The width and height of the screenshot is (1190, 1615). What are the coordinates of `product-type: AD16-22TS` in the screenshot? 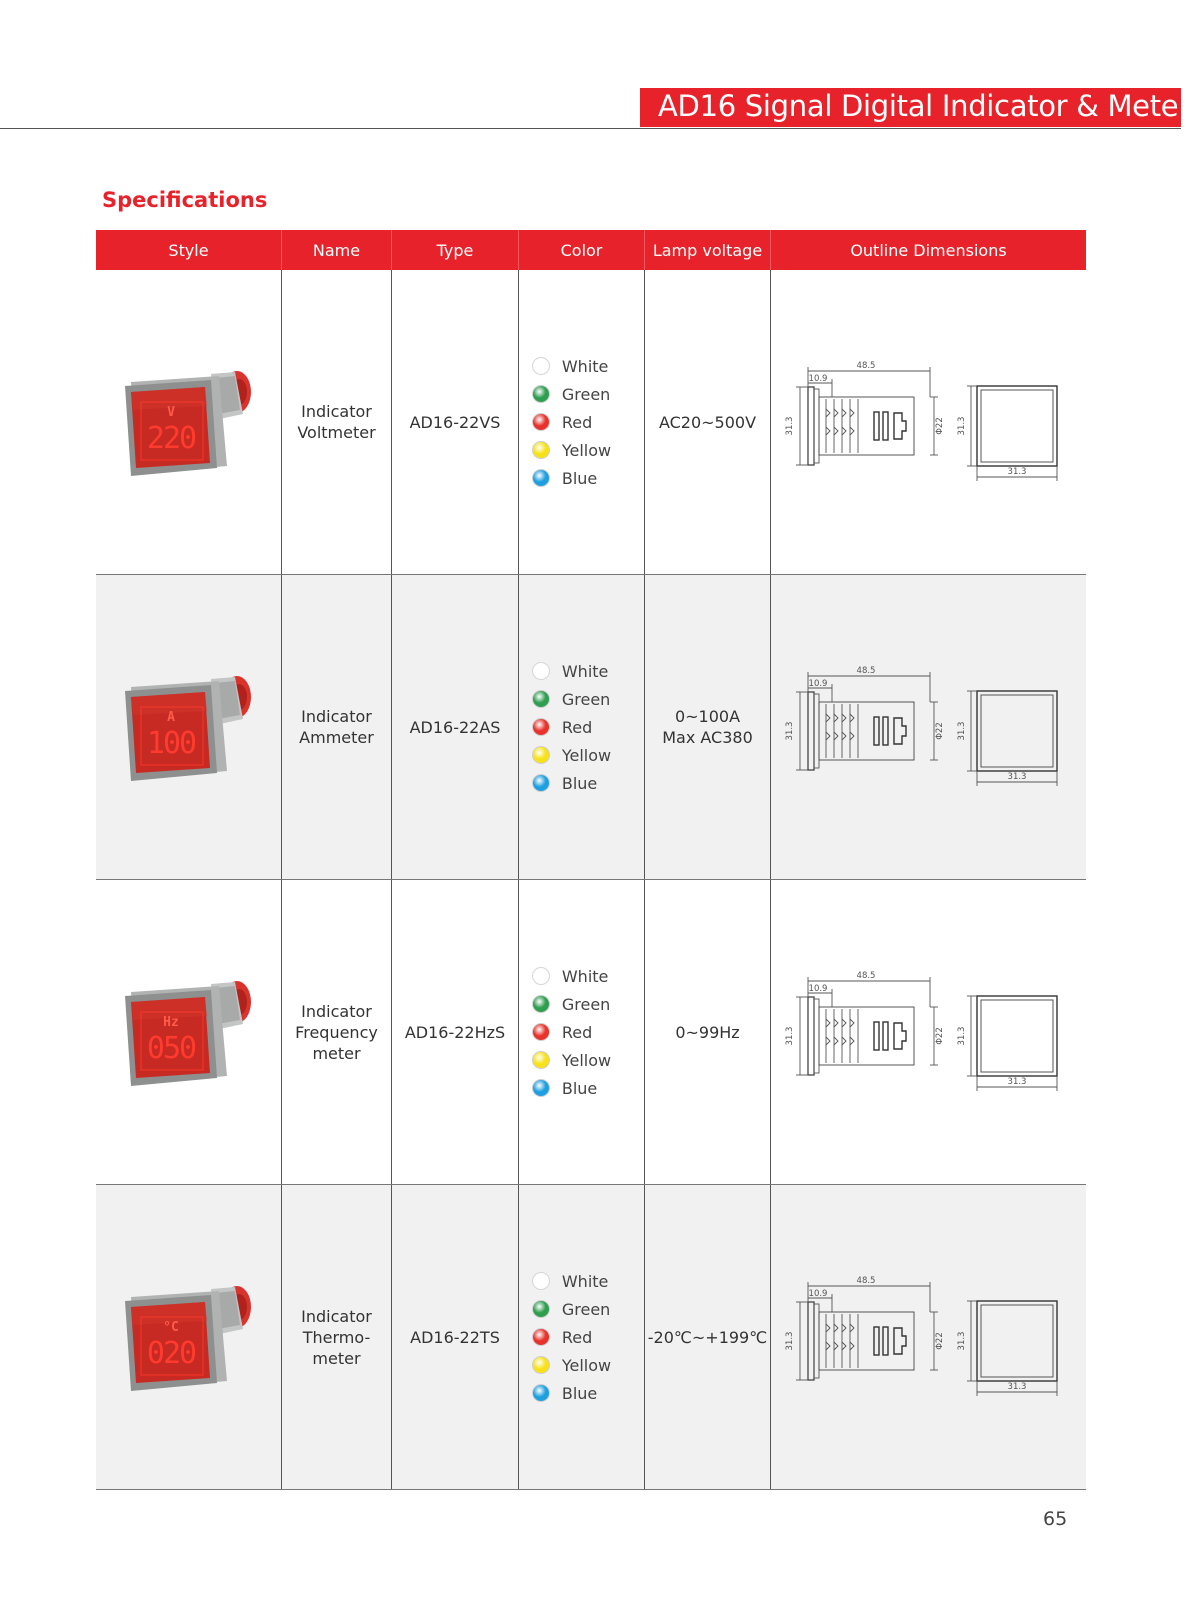 It's located at (455, 1337).